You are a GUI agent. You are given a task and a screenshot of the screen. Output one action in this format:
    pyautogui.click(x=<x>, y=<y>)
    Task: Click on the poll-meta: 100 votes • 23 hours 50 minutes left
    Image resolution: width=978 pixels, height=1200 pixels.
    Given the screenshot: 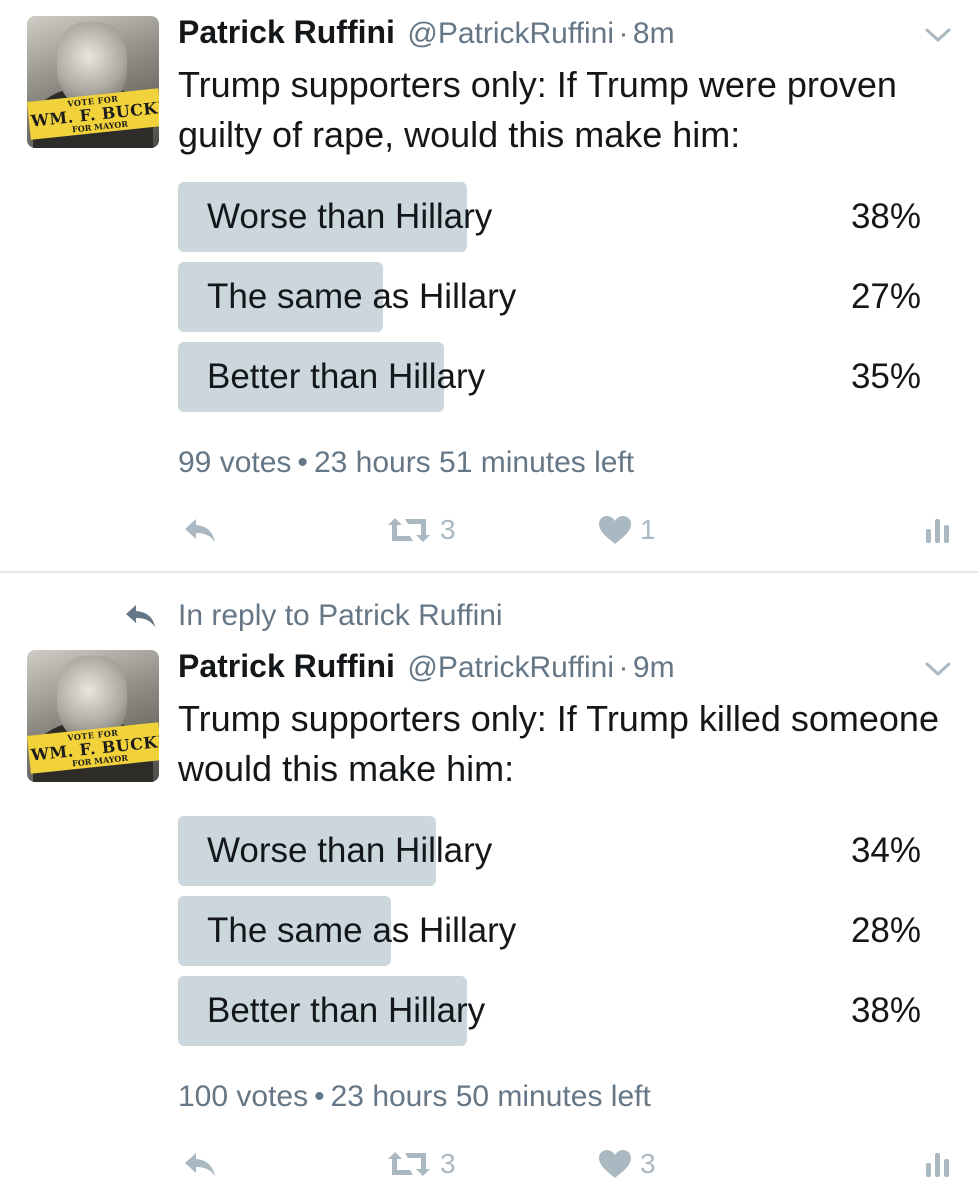 What is the action you would take?
    pyautogui.click(x=414, y=1097)
    